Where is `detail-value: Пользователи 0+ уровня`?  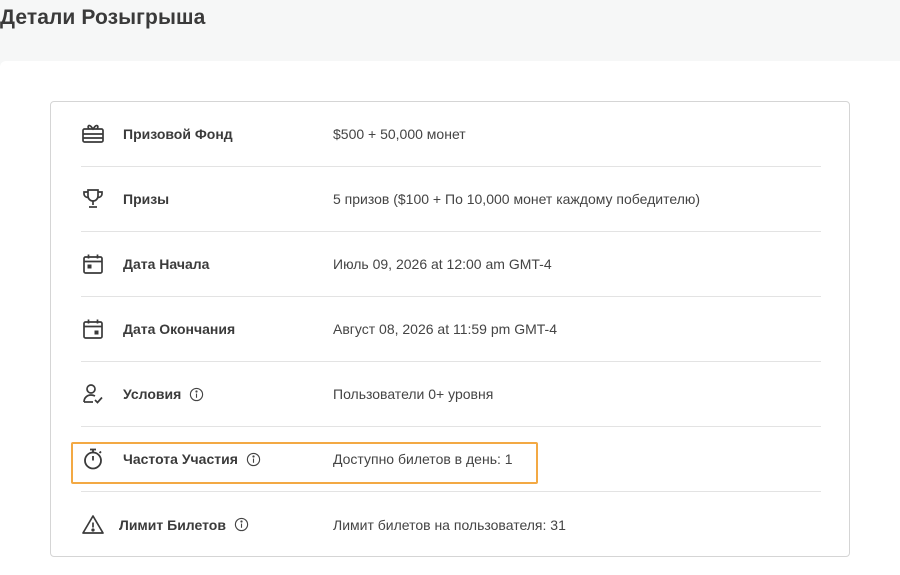 detail-value: Пользователи 0+ уровня is located at coordinates (413, 394).